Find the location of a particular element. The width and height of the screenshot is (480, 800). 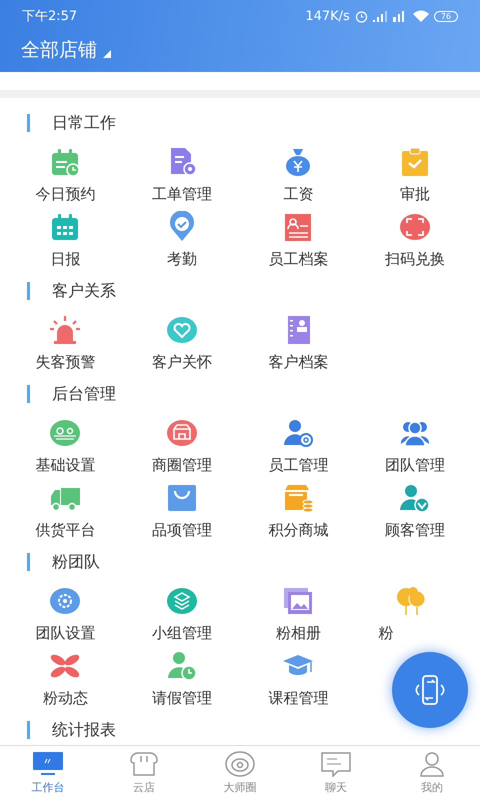

section-title: 客户关系 is located at coordinates (71, 291).